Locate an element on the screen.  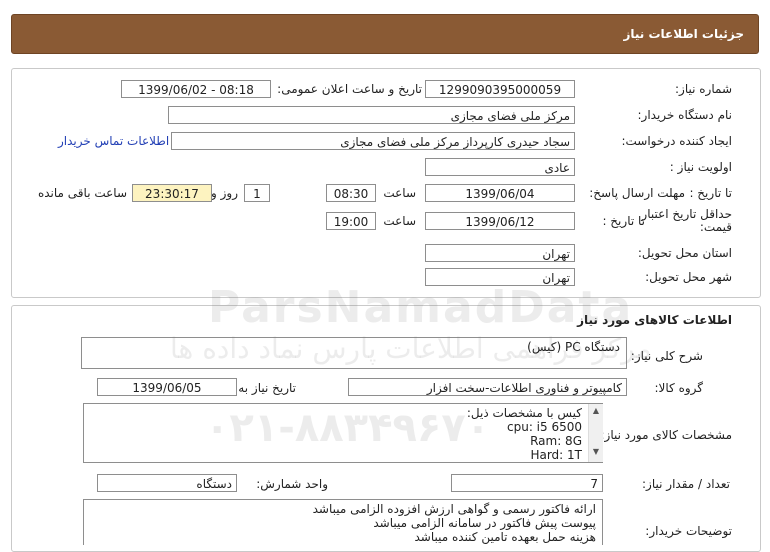
watermark-persian: مرکز فراهمی اطلاعات پارس نماد داده ها is located at coordinates (411, 348).